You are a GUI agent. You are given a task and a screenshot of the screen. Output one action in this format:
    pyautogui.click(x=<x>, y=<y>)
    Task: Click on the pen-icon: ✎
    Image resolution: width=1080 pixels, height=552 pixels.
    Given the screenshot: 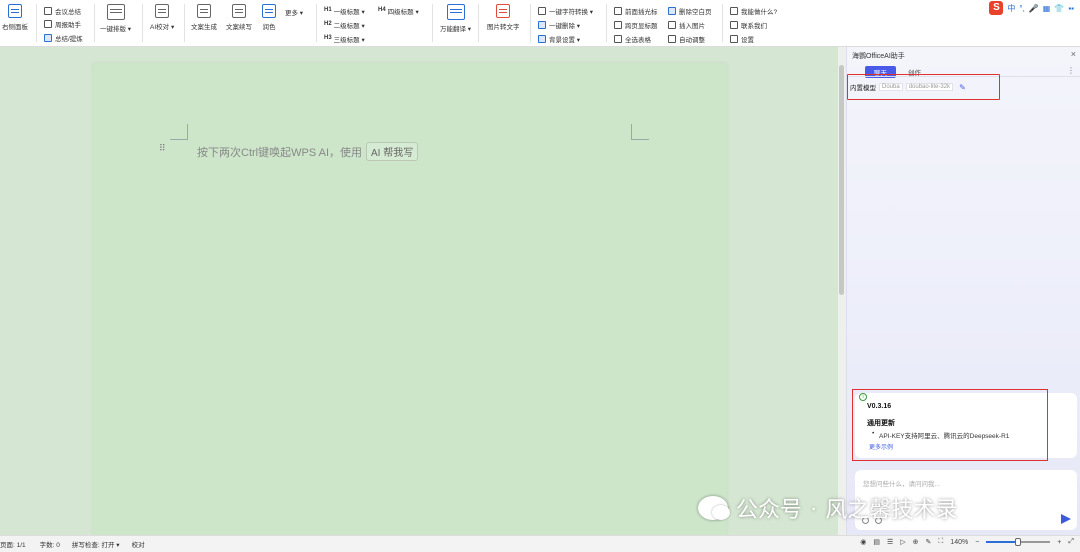 What is the action you would take?
    pyautogui.click(x=929, y=542)
    